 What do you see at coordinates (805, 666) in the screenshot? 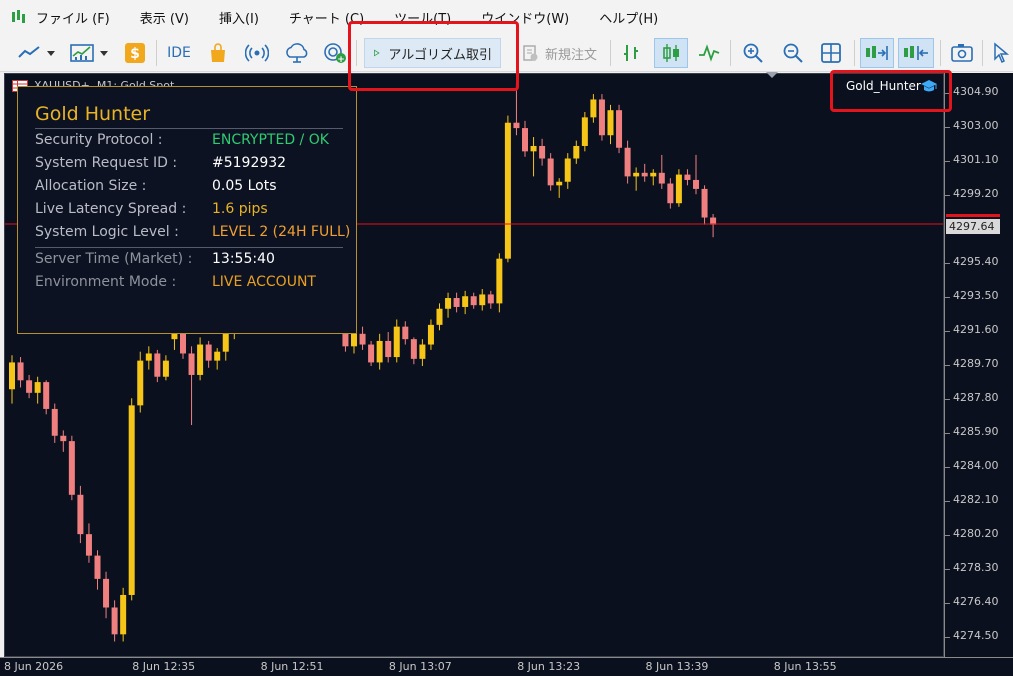
I see `time-tick-label: 8 Jun 13:55` at bounding box center [805, 666].